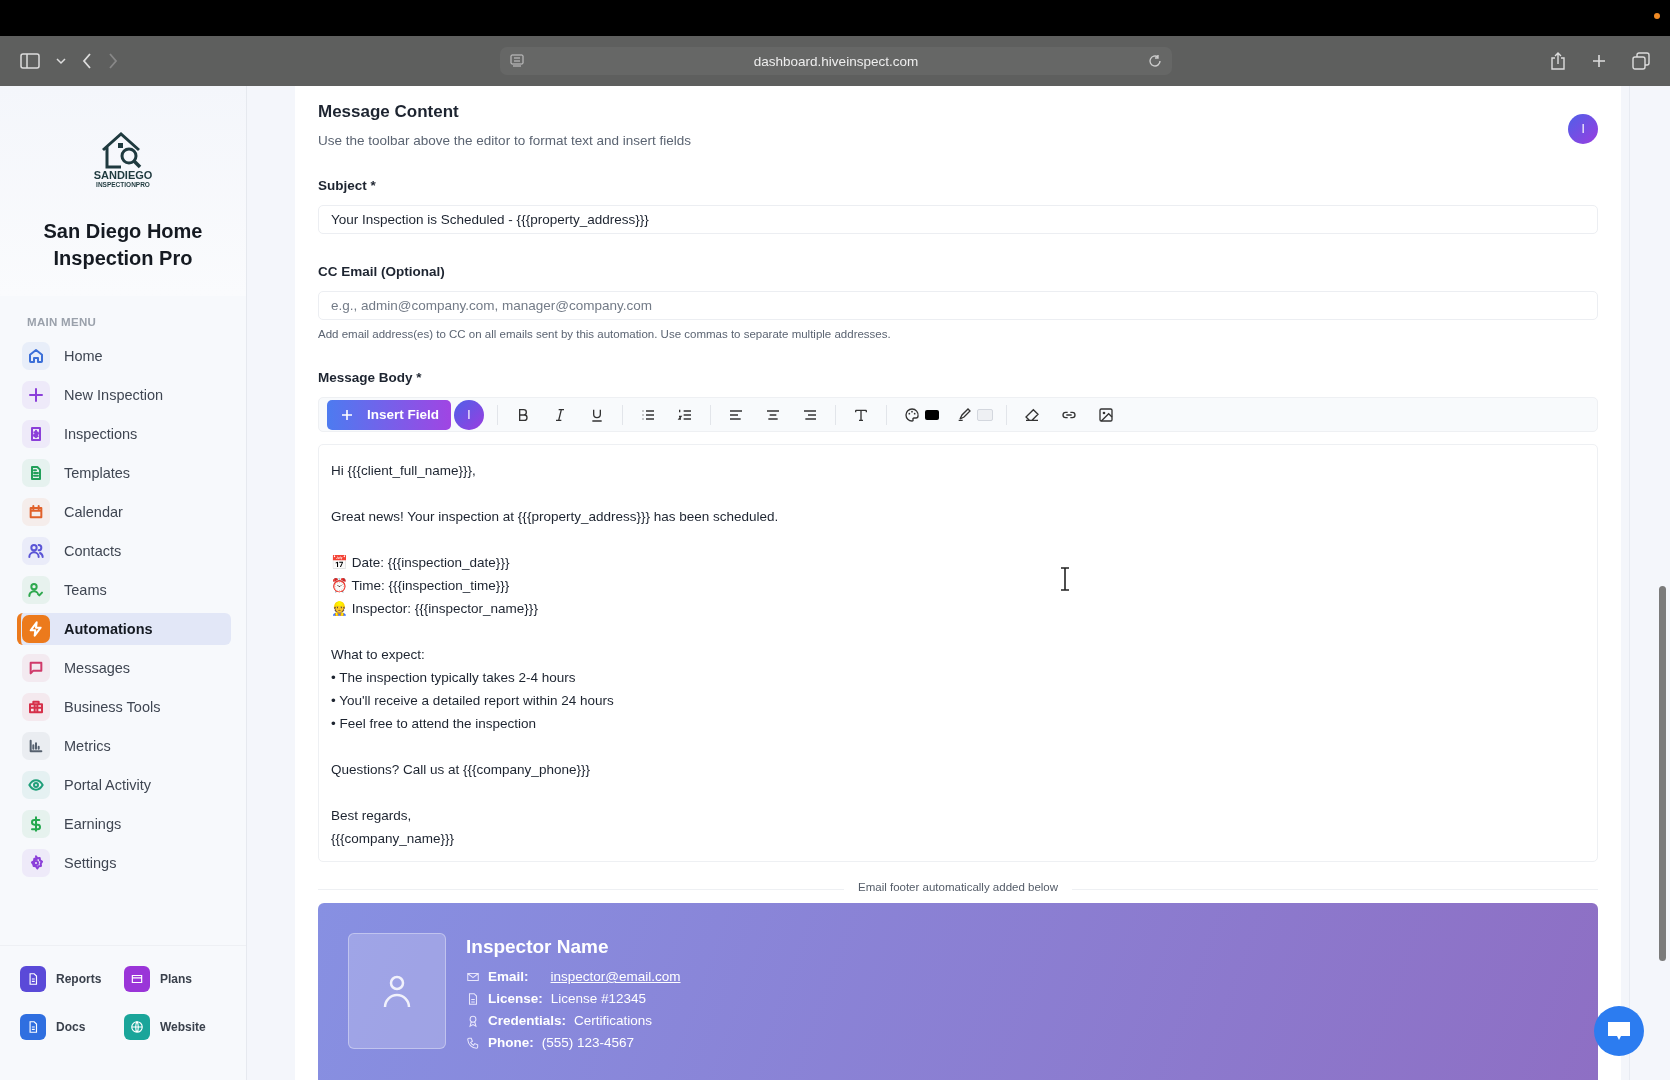  Describe the element at coordinates (958, 887) in the screenshot. I see `footer-note: Email footer automatically added below` at that location.